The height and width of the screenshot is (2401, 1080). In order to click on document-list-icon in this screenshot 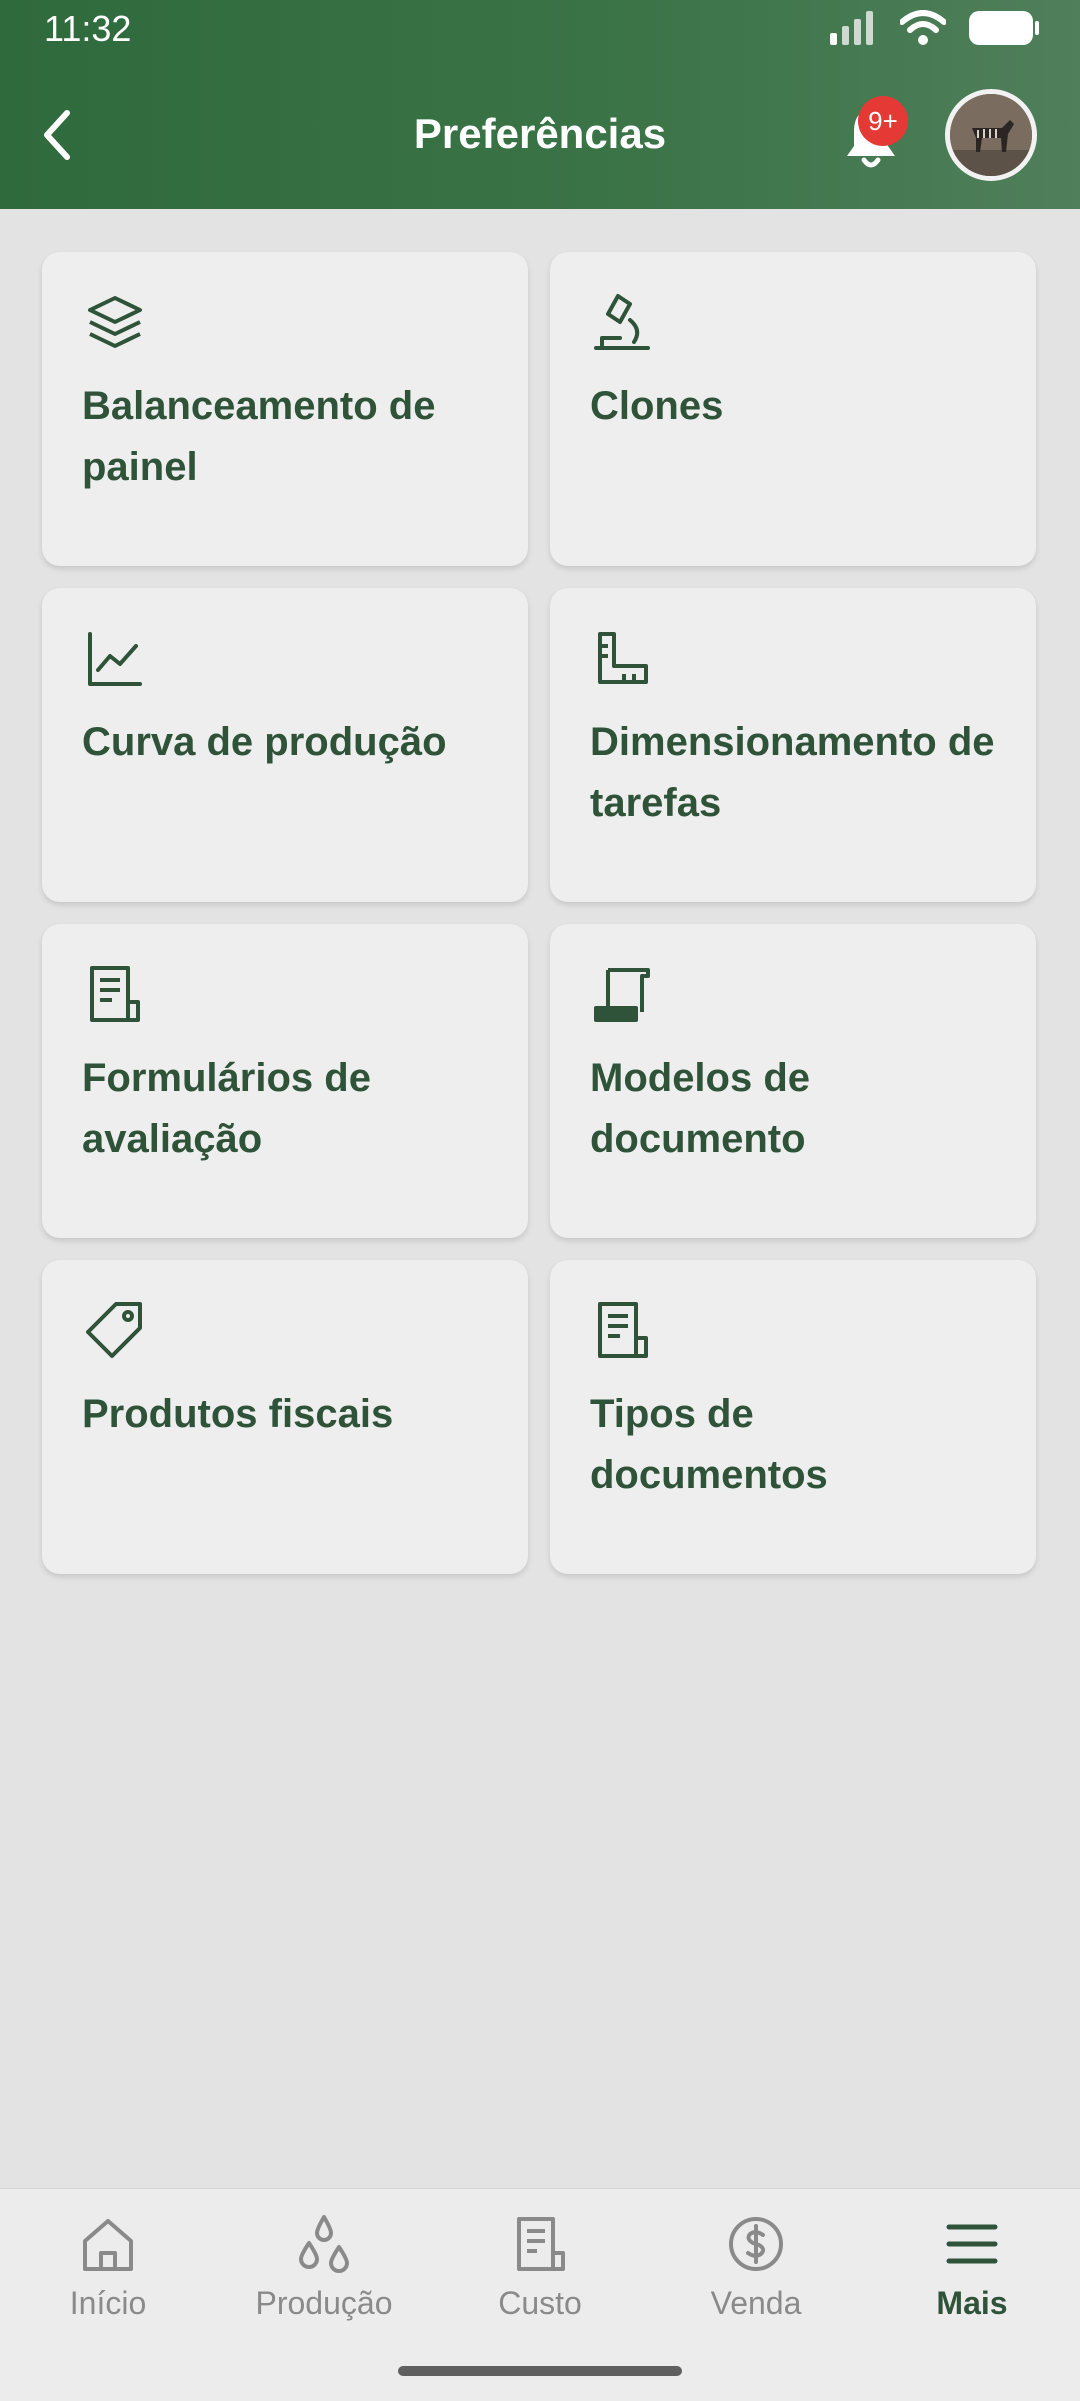, I will do `click(623, 1330)`.